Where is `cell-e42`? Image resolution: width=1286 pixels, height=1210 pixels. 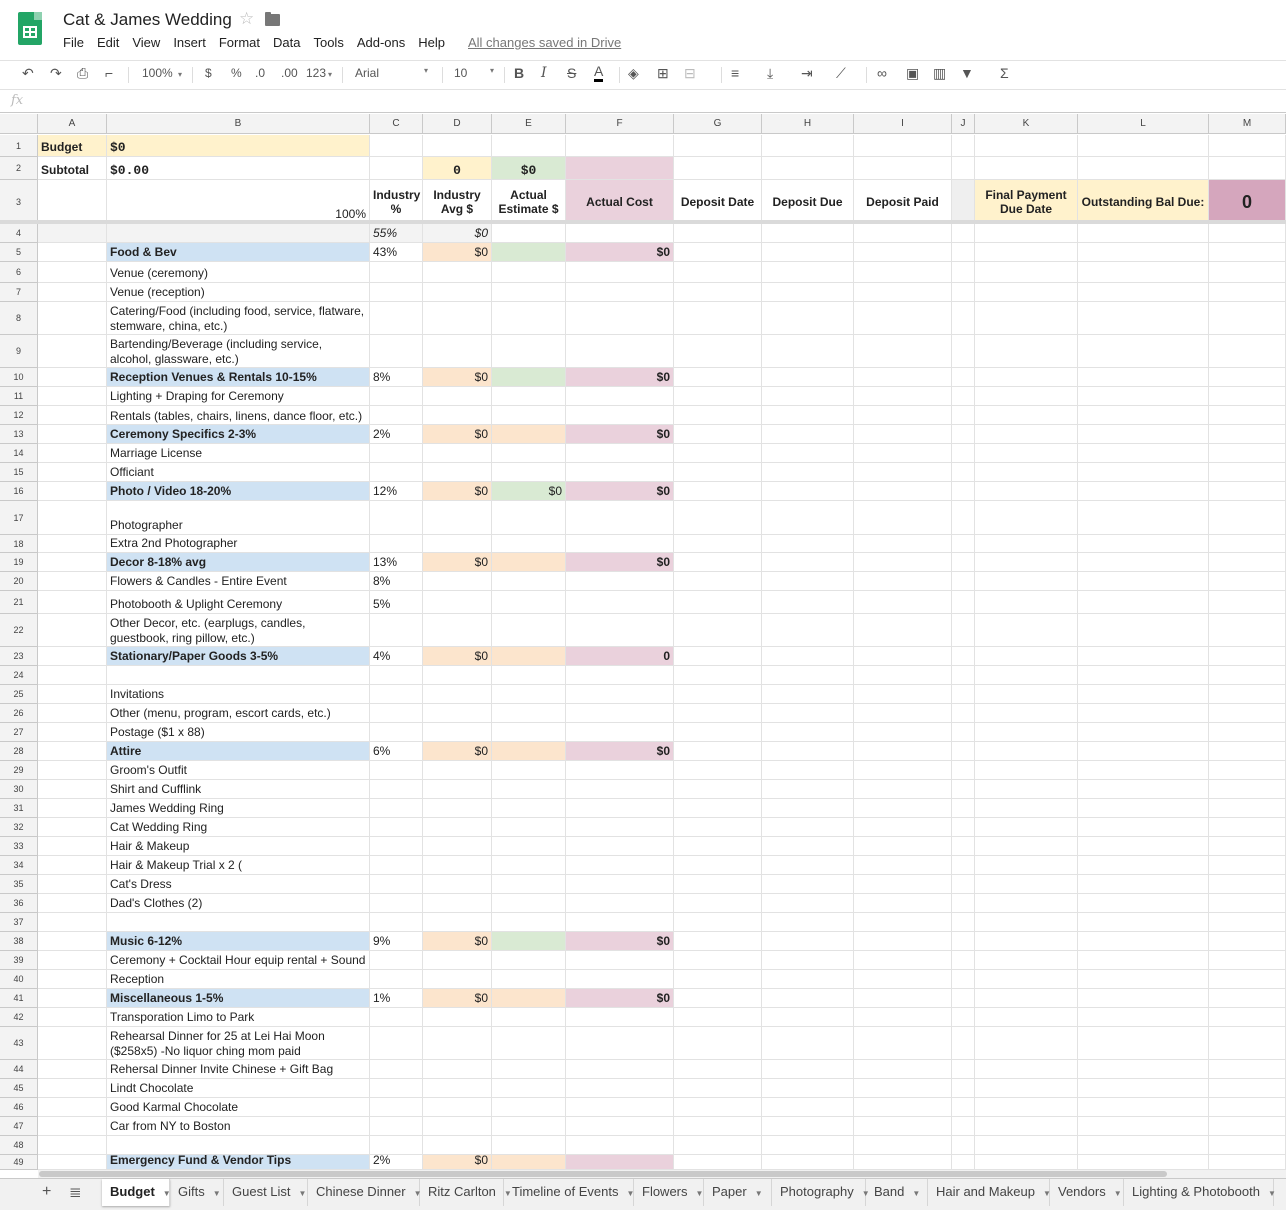 cell-e42 is located at coordinates (529, 1017).